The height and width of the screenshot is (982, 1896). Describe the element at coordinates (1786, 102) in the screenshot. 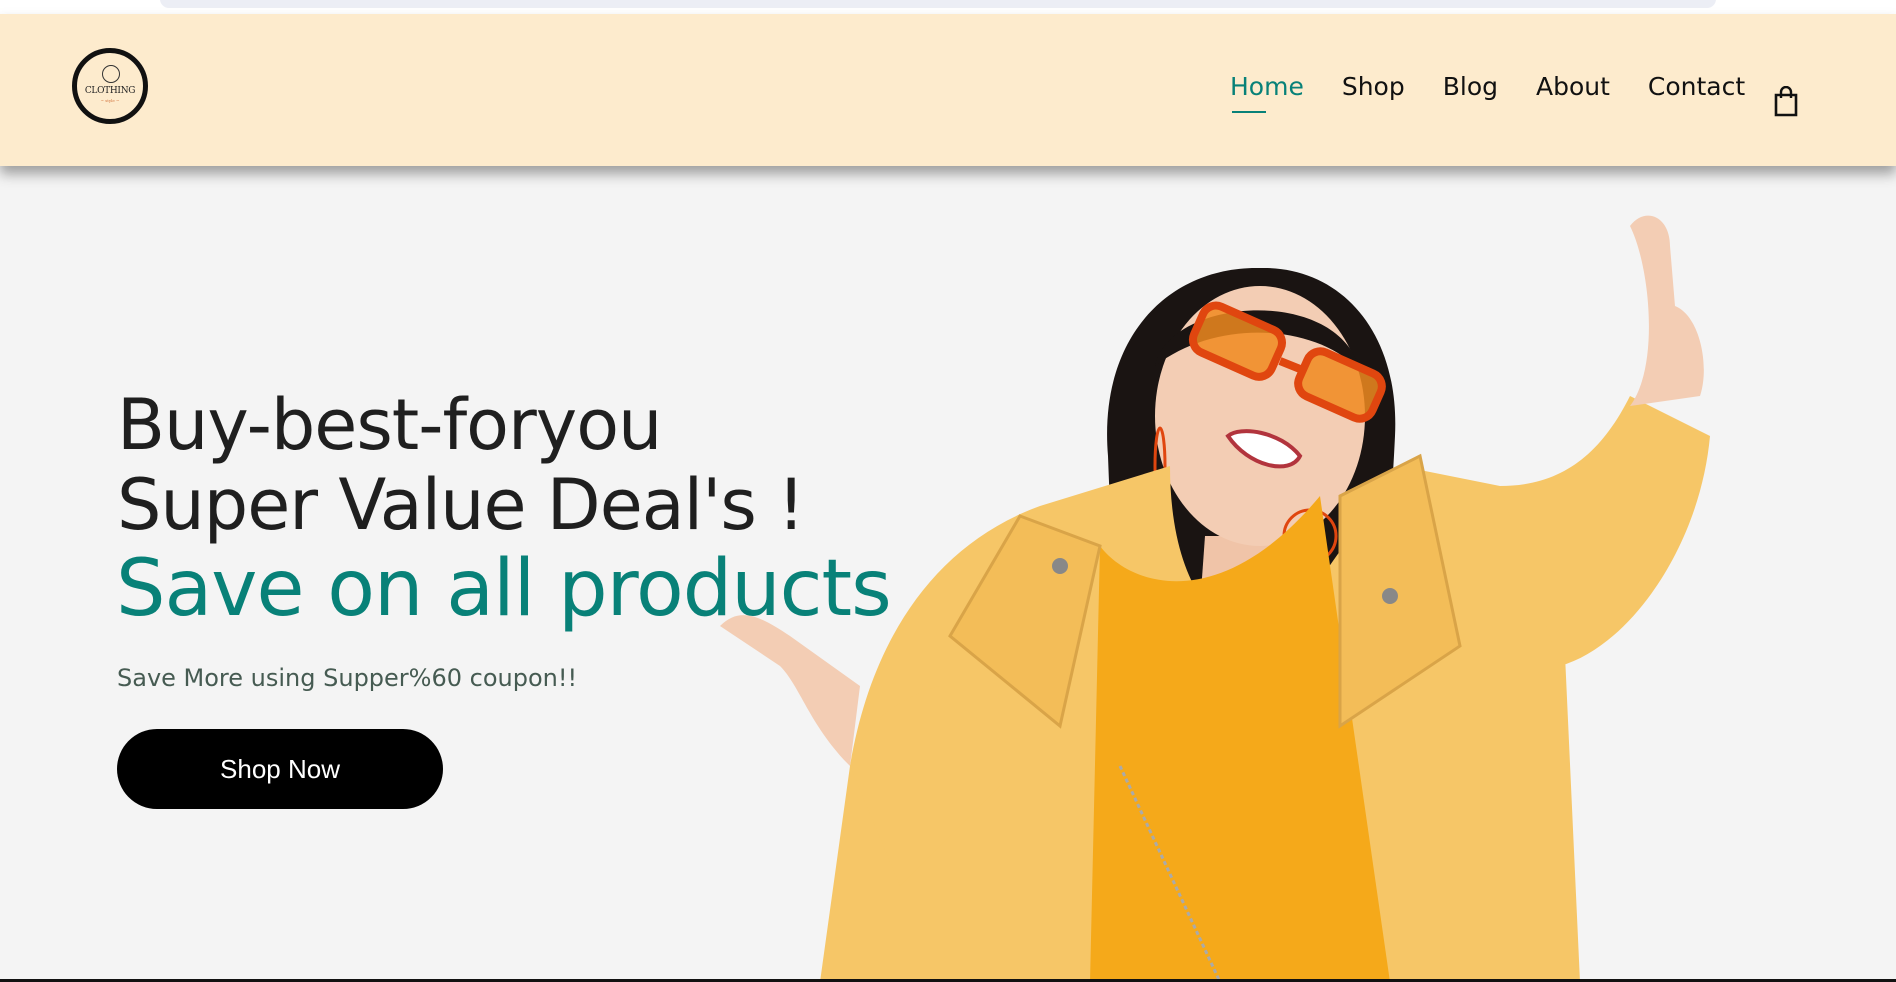

I see `shopping-bag-icon` at that location.